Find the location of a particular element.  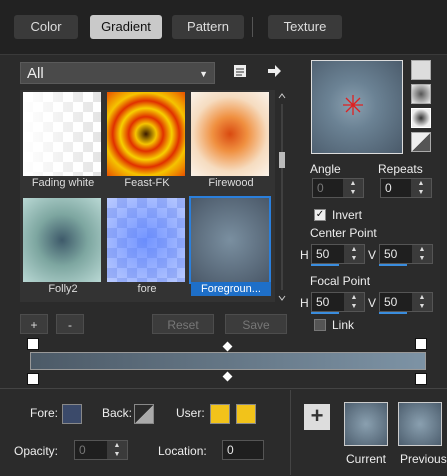

gradient-swatch-folly2: Folly2 is located at coordinates (62, 246).